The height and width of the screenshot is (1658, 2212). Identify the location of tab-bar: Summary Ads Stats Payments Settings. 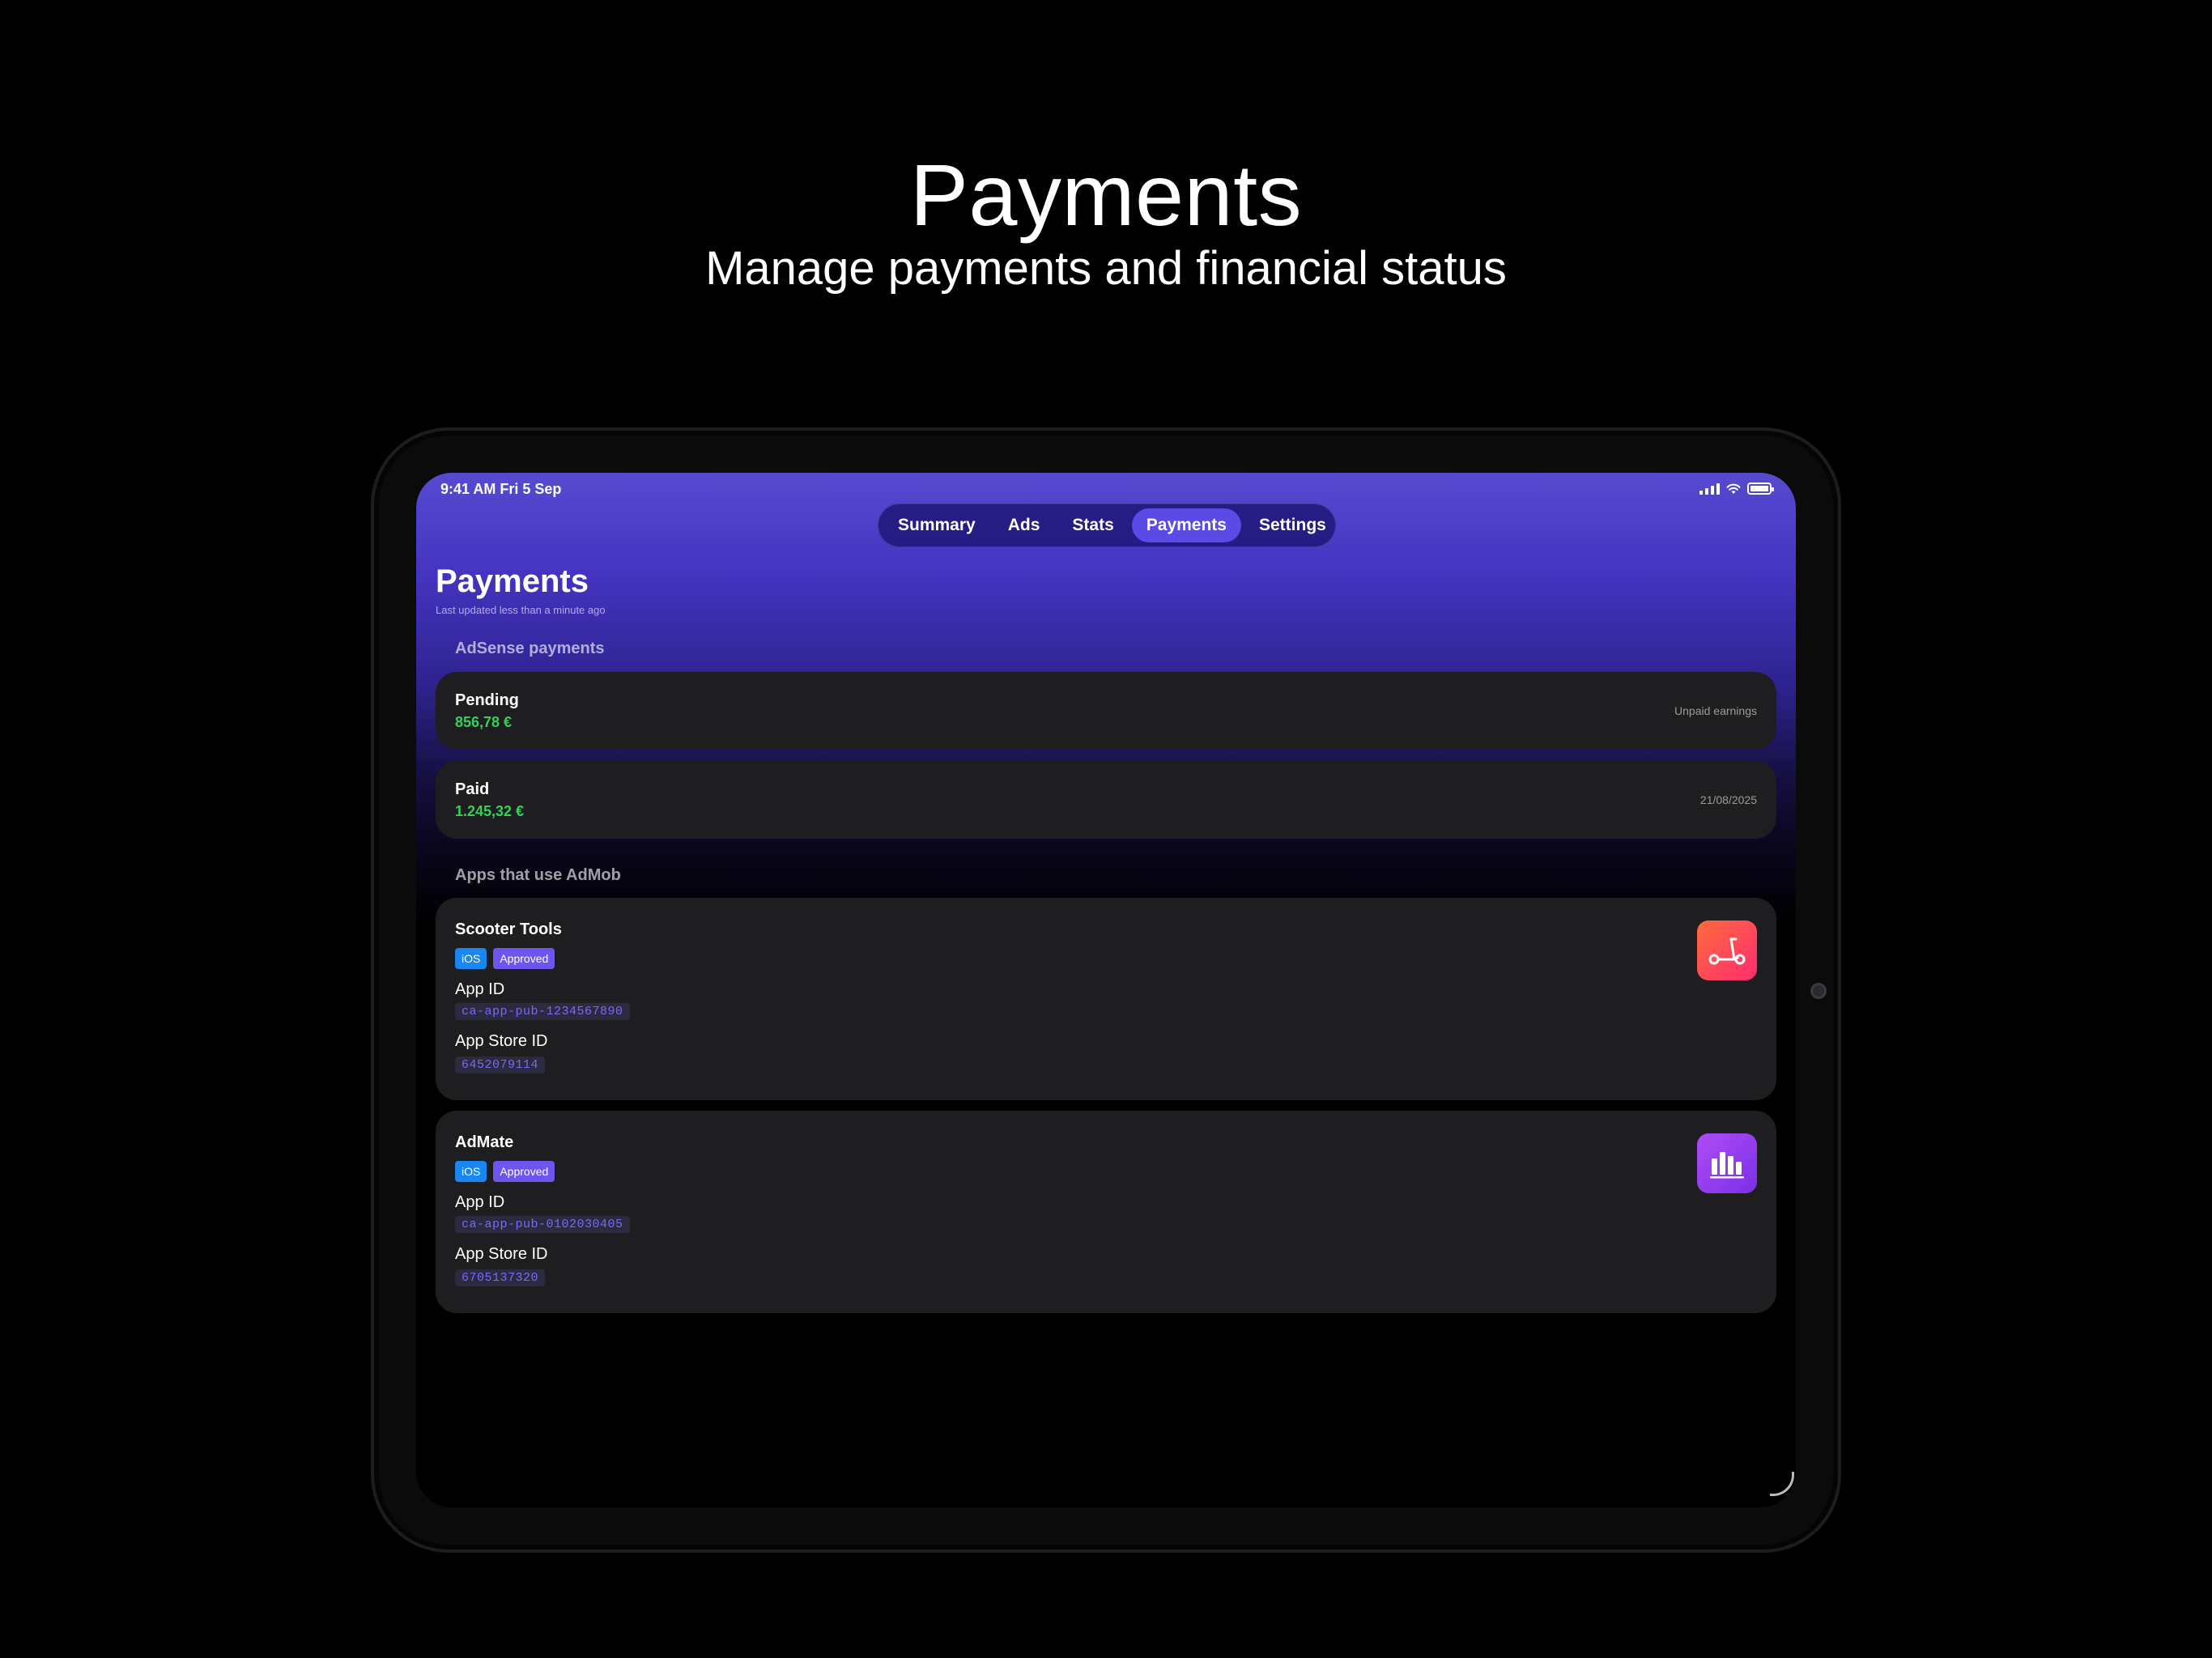
(1107, 525).